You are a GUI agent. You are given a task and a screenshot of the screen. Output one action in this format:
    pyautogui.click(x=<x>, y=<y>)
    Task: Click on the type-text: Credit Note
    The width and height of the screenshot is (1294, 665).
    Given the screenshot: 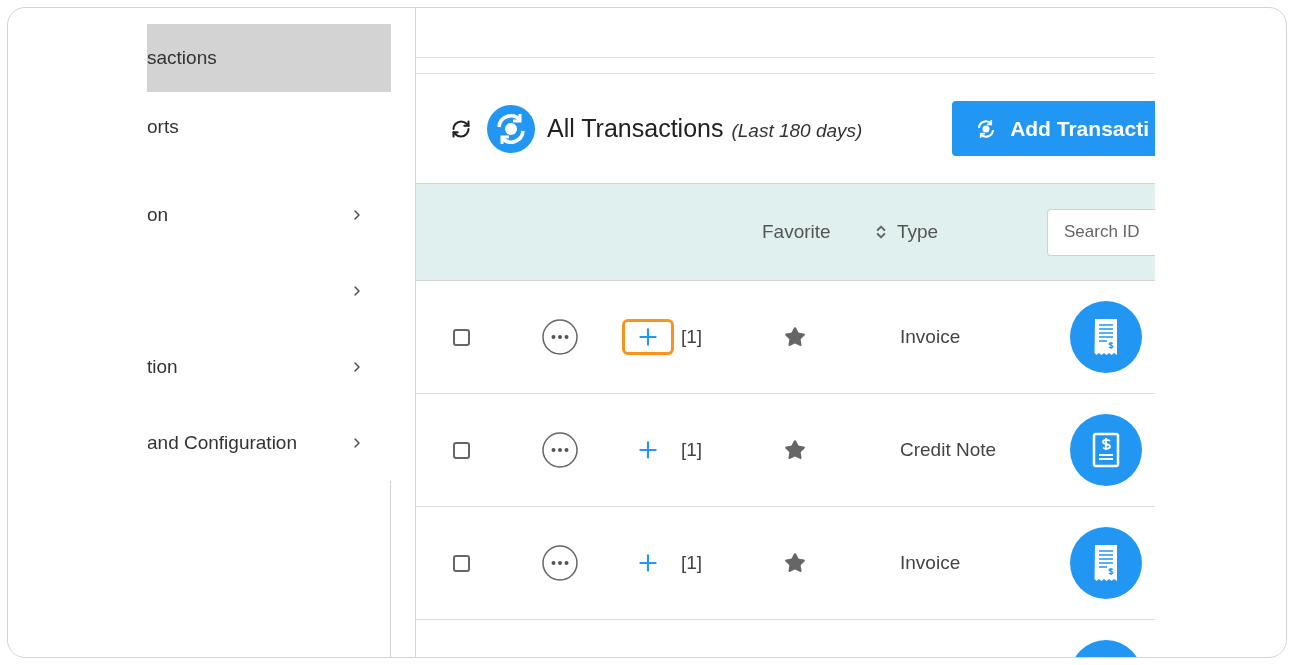 What is the action you would take?
    pyautogui.click(x=949, y=449)
    